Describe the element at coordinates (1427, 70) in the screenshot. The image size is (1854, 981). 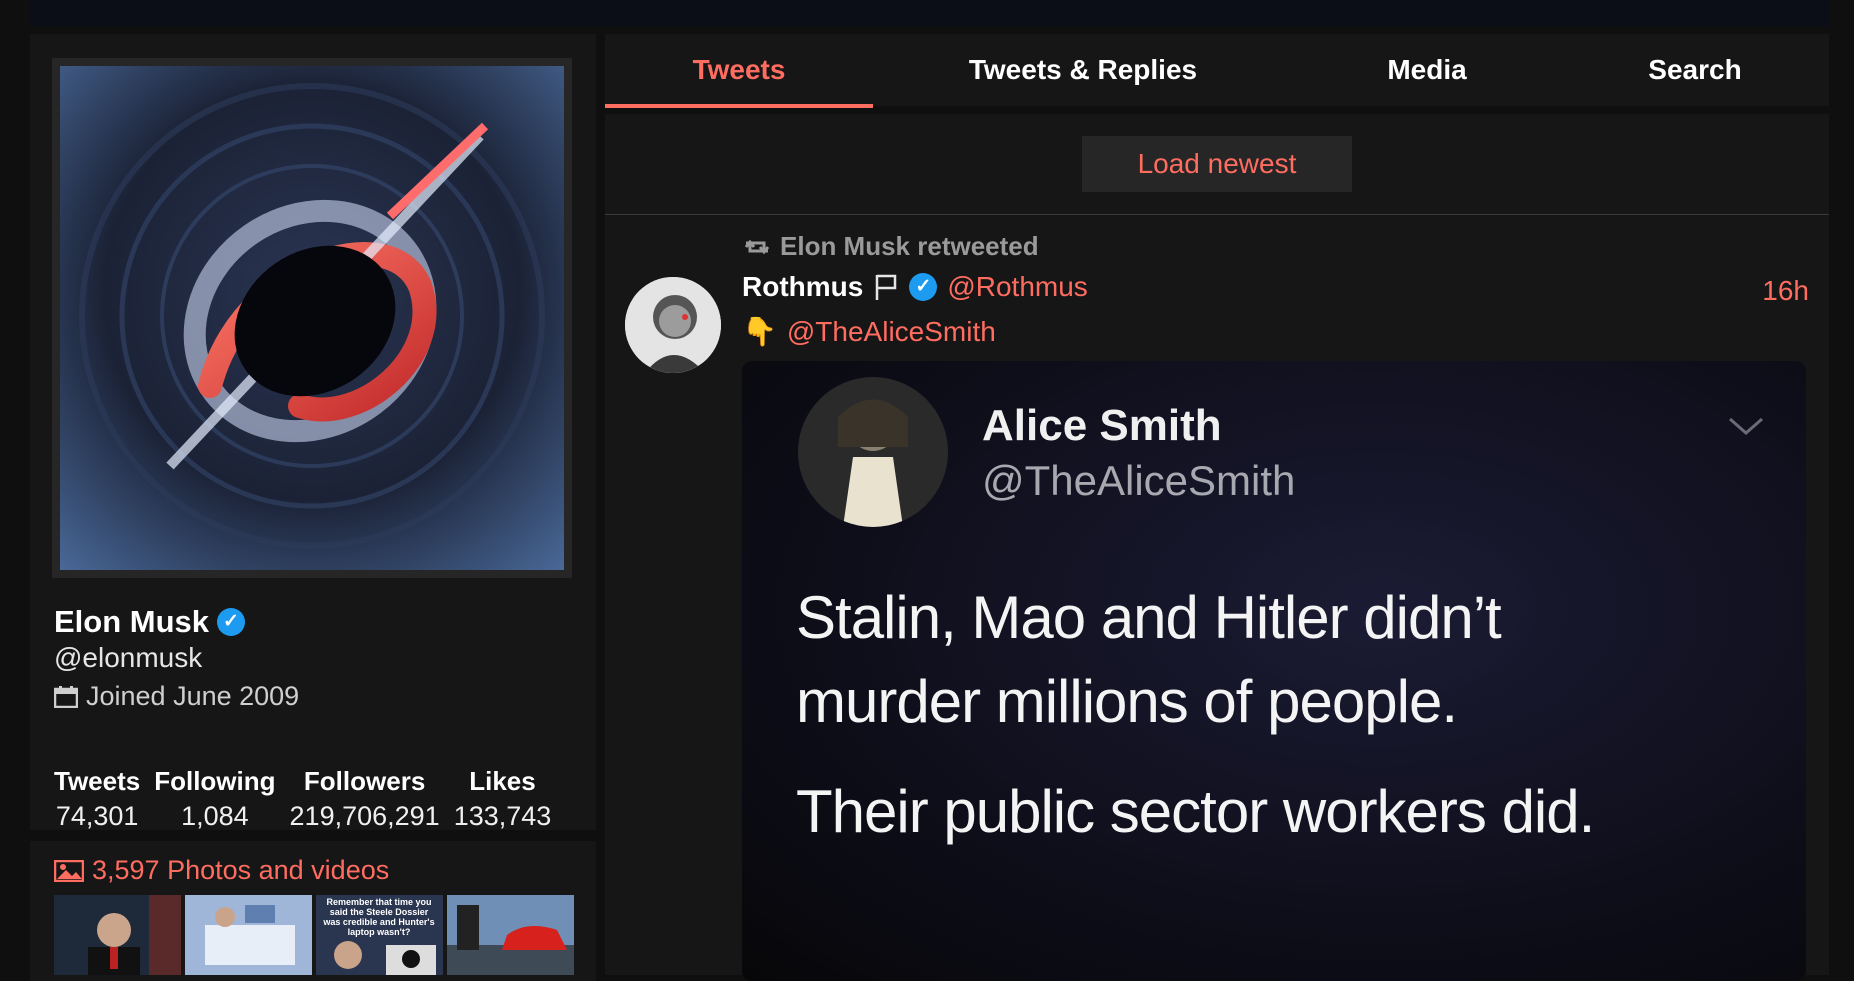
I see `tab-media: Media` at that location.